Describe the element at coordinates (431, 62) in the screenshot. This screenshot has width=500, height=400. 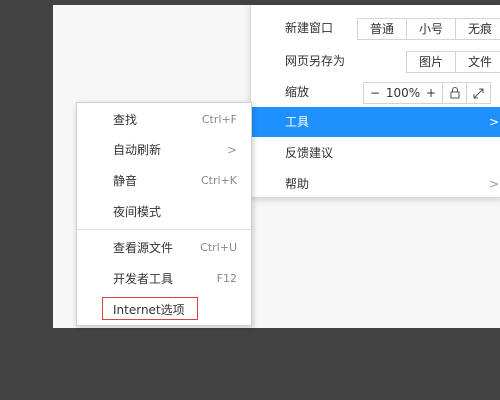
I see `save-as-image-button: 图片` at that location.